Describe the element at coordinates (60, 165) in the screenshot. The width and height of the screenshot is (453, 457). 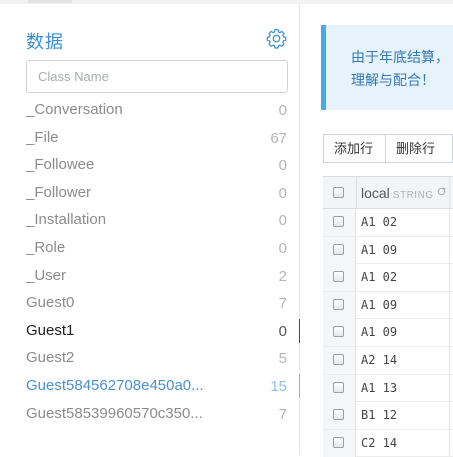
I see `class-name: _Followee` at that location.